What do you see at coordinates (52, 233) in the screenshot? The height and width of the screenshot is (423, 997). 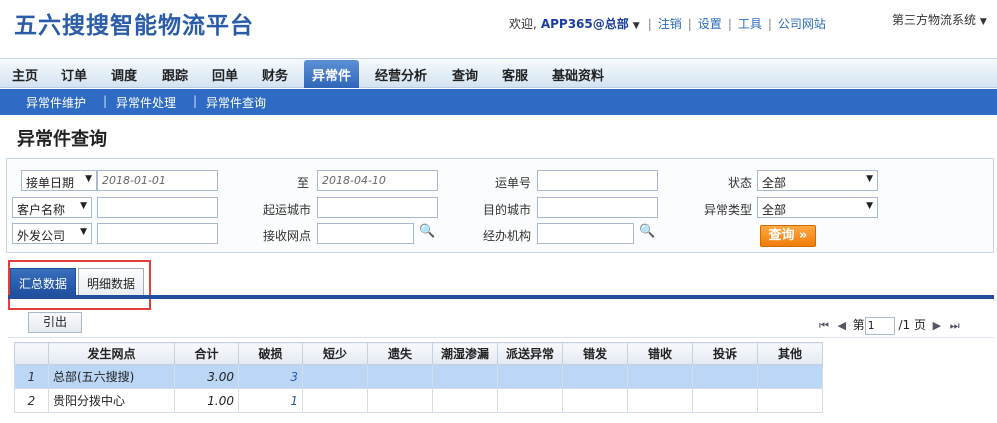 I see `outsource-select: 外发公司 ▼` at bounding box center [52, 233].